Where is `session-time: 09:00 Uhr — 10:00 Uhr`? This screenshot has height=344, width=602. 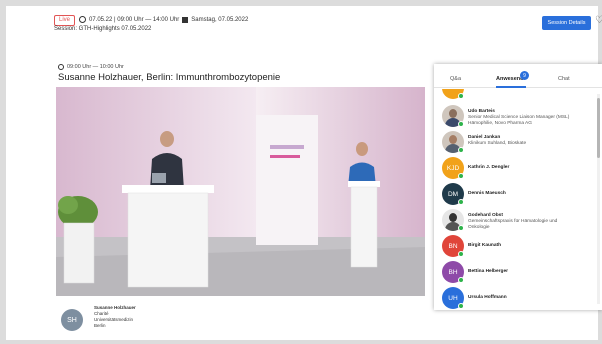
session-time: 09:00 Uhr — 10:00 Uhr is located at coordinates (91, 67).